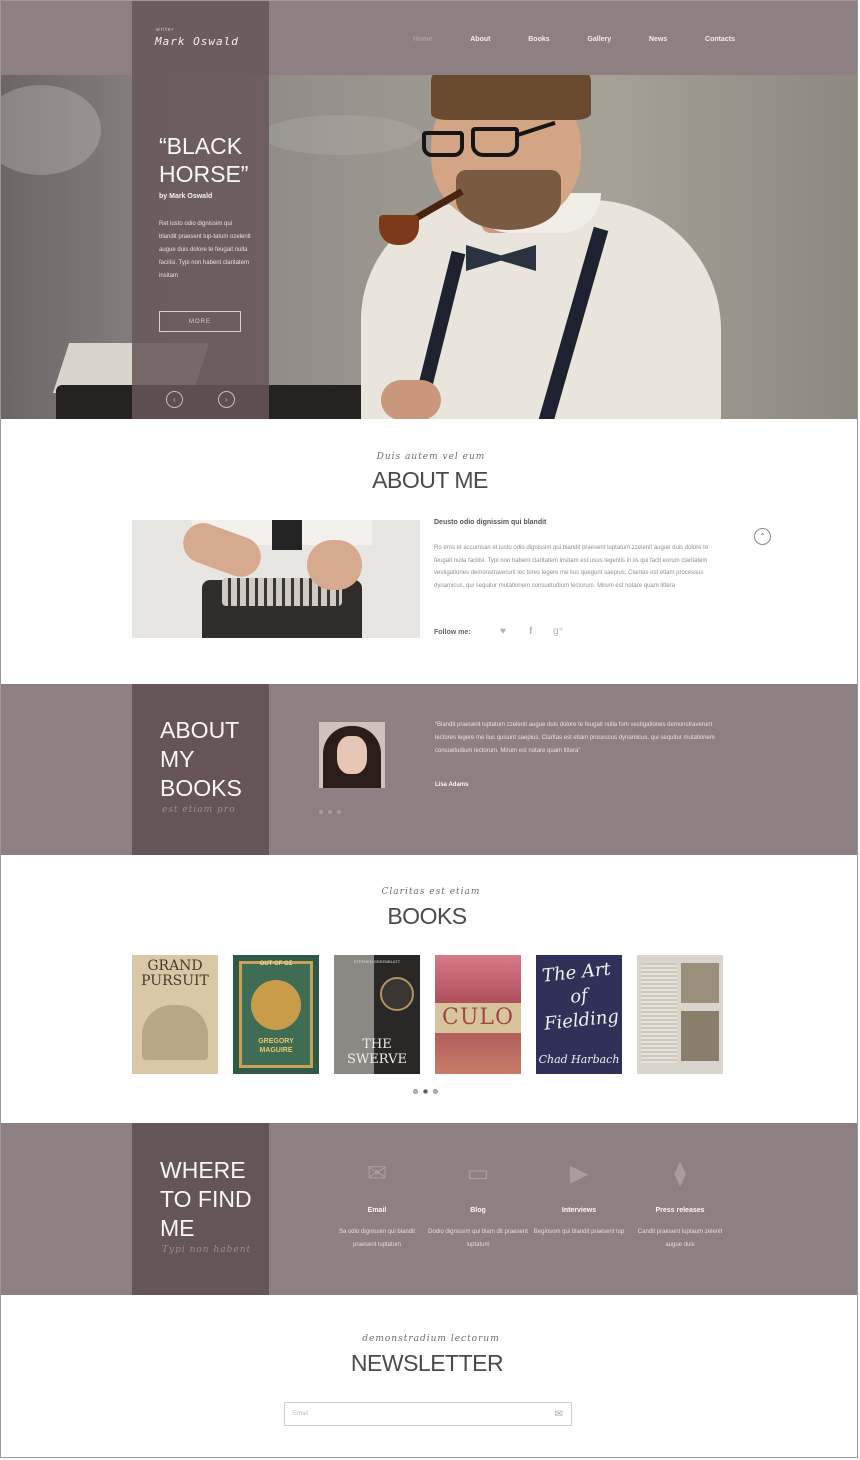 The image size is (860, 1460). Describe the element at coordinates (377, 1052) in the screenshot. I see `book-title: THE SWERVE` at that location.